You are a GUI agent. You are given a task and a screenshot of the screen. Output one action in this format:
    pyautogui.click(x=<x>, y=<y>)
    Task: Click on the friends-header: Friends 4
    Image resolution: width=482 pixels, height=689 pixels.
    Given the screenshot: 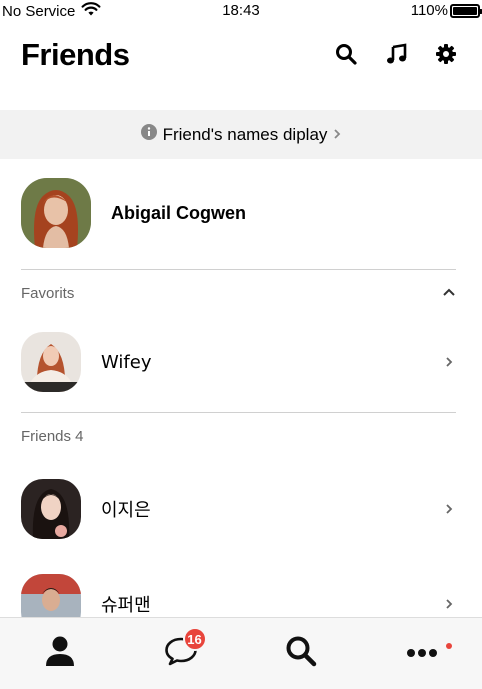 What is the action you would take?
    pyautogui.click(x=238, y=436)
    